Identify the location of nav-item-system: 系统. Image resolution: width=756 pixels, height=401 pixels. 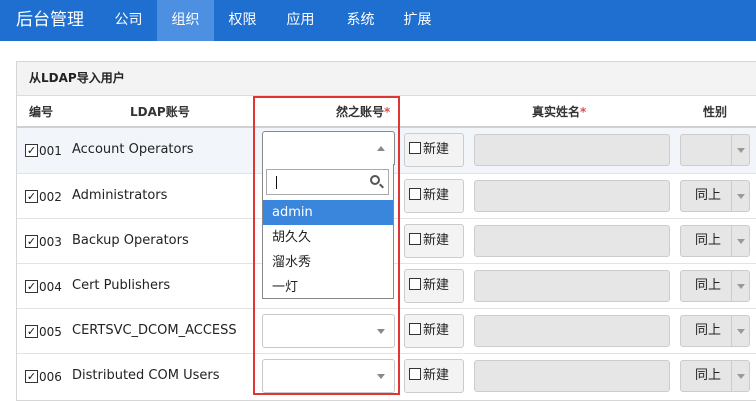
(360, 20).